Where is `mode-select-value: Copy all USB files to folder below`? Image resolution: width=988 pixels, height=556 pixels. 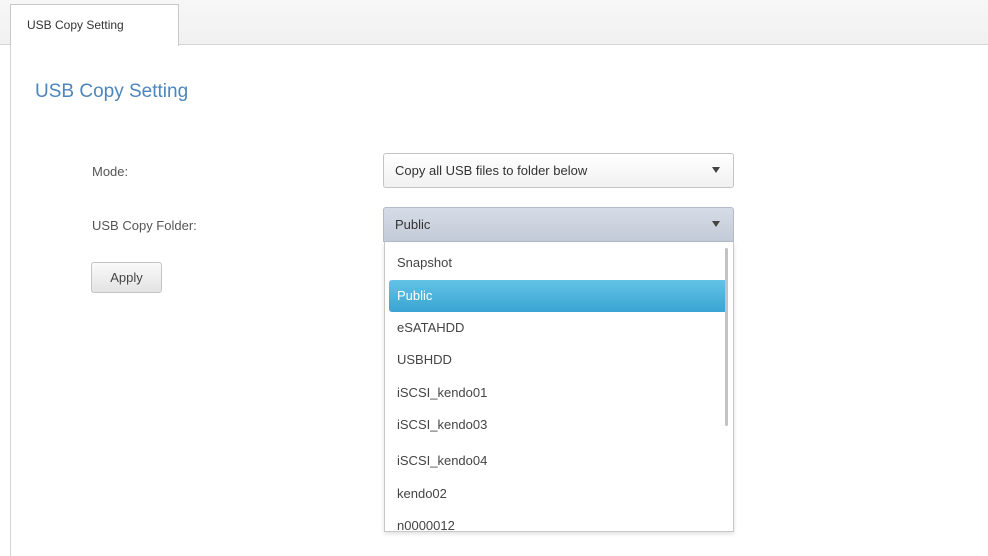 mode-select-value: Copy all USB files to folder below is located at coordinates (491, 170).